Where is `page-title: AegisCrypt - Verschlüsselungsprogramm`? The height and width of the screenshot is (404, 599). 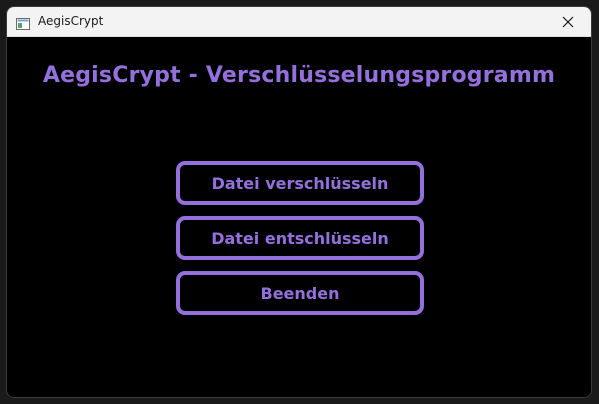 page-title: AegisCrypt - Verschlüsselungsprogramm is located at coordinates (299, 75).